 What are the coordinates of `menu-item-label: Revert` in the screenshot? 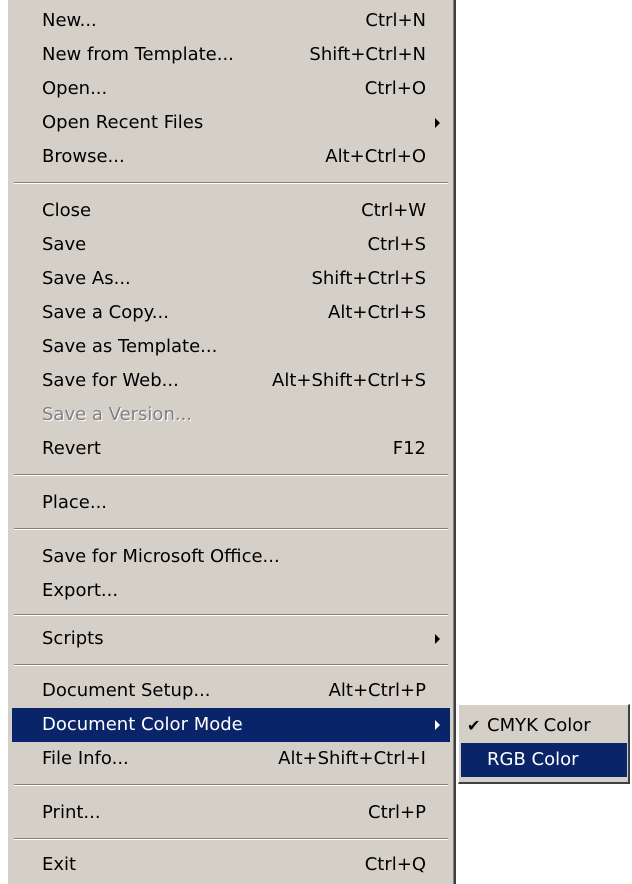 It's located at (71, 448).